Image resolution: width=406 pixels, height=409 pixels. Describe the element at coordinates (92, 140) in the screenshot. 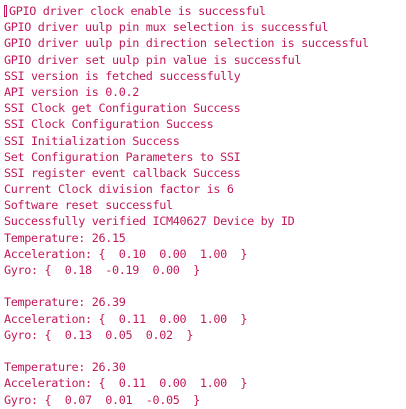

I see `console-line: SSI Initialization Success` at that location.